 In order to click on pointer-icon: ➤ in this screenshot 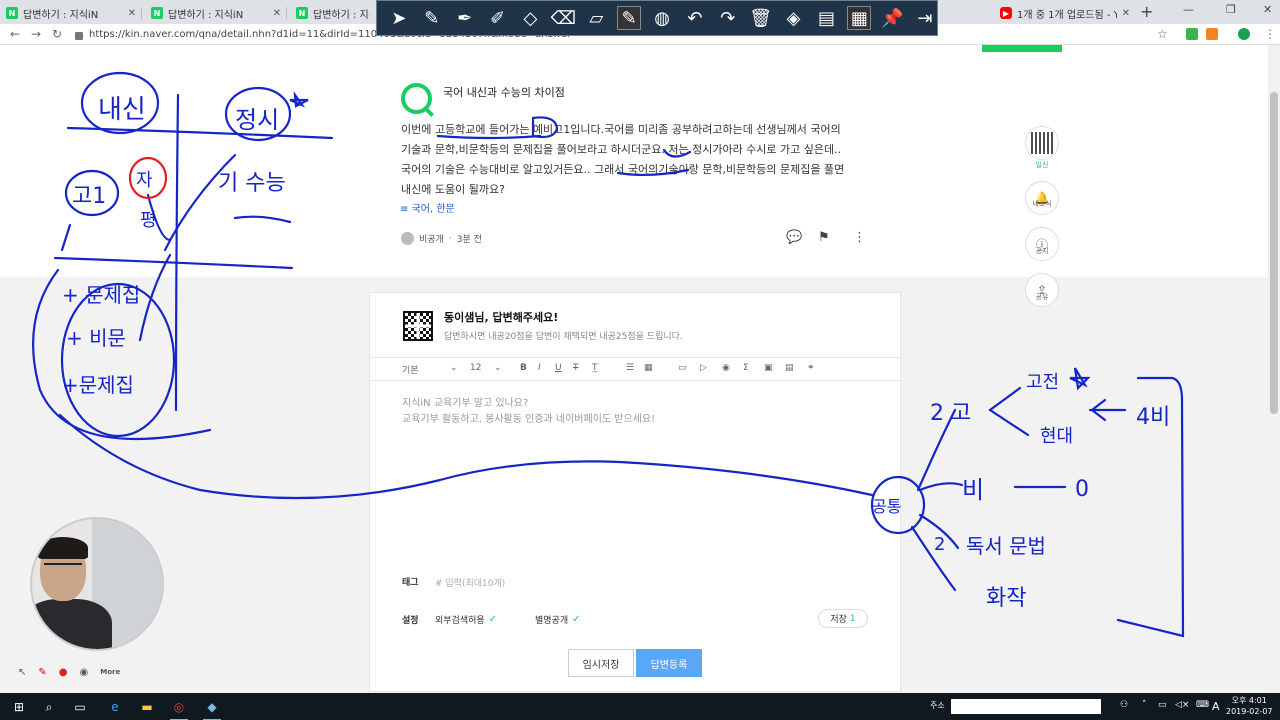, I will do `click(399, 18)`.